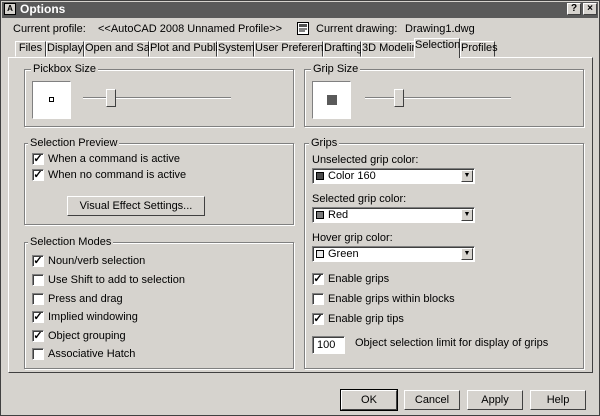 The image size is (600, 416). What do you see at coordinates (93, 317) in the screenshot?
I see `implied-windowing-label: Implied windowing` at bounding box center [93, 317].